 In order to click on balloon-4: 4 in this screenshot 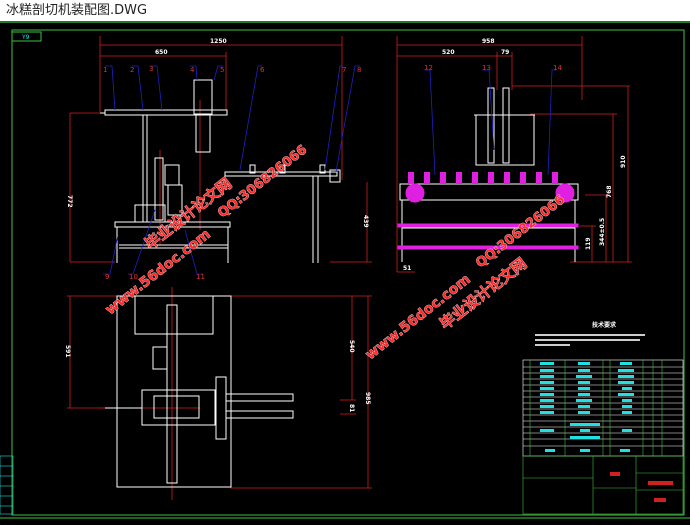, I will do `click(192, 70)`.